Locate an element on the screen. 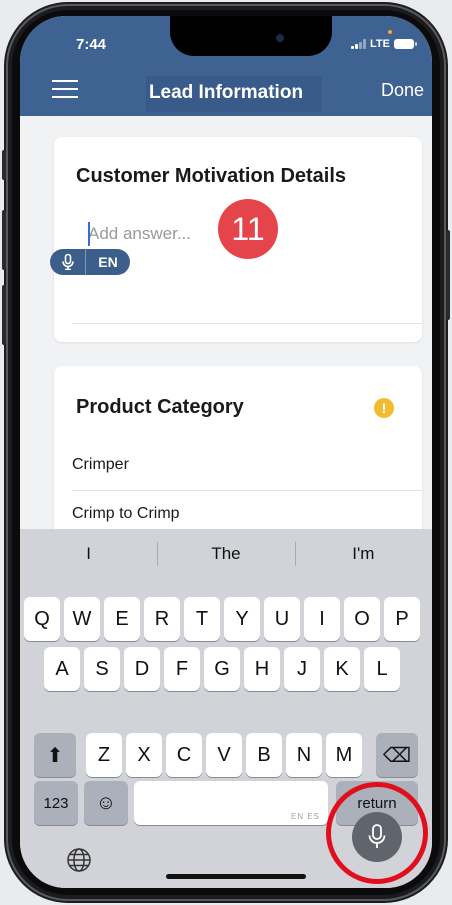 Image resolution: width=452 pixels, height=905 pixels. key-a: A is located at coordinates (62, 669).